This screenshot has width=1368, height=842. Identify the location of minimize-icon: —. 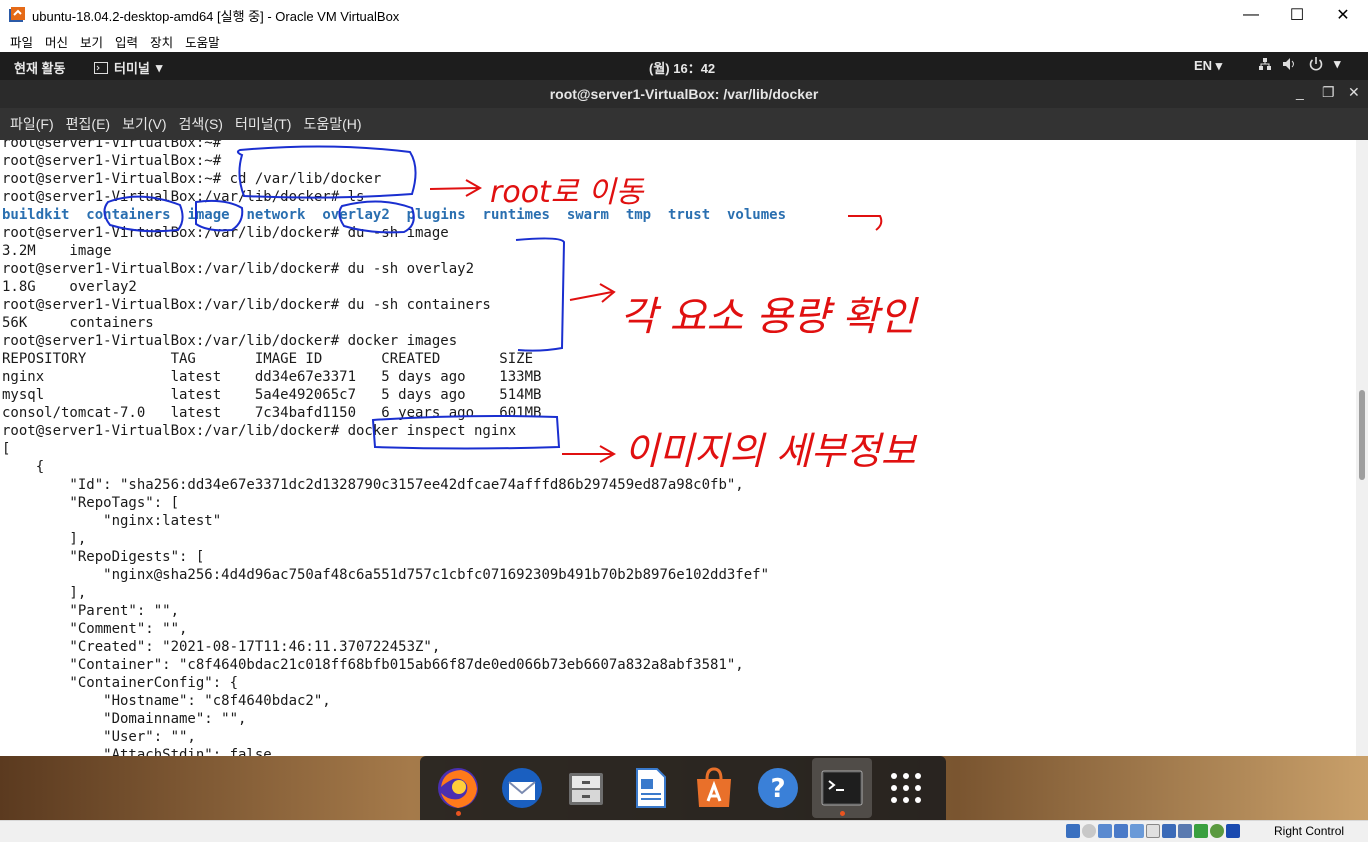
(1251, 14).